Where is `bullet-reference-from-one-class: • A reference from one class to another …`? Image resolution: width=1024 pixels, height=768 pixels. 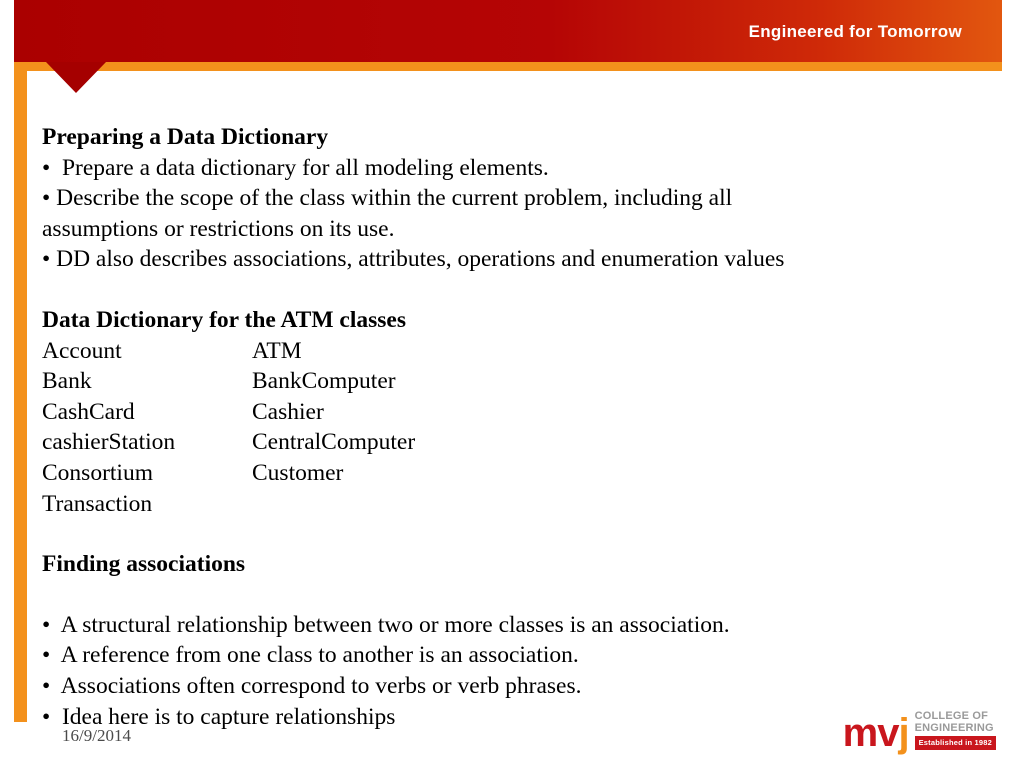
bullet-reference-from-one-class: • A reference from one class to another … is located at coordinates (310, 655).